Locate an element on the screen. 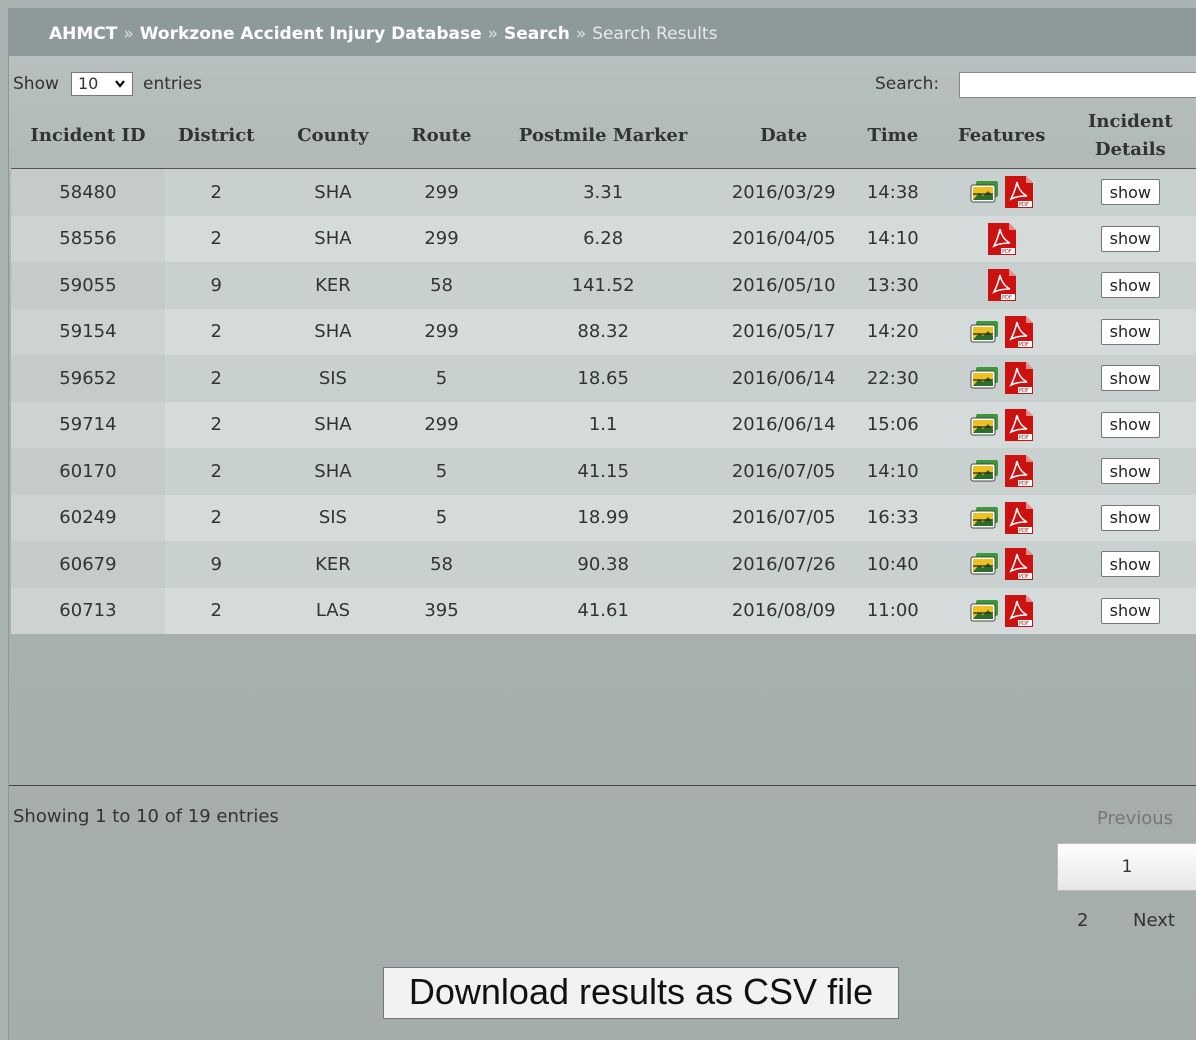 This screenshot has height=1040, width=1196. cell-incident-id: 59154 is located at coordinates (88, 331).